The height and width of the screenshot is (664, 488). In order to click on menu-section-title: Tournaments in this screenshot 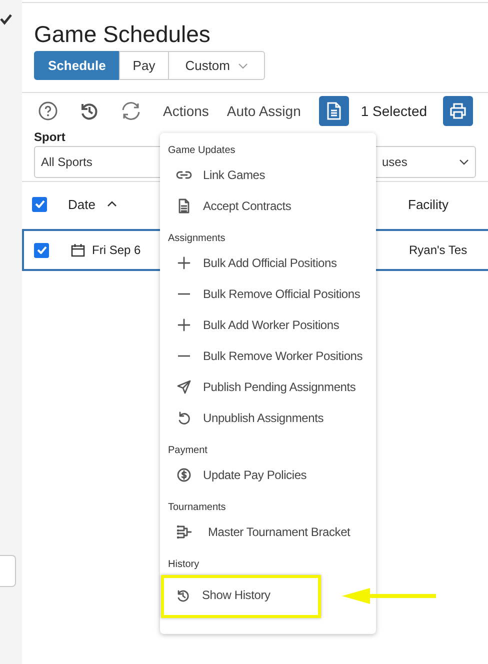, I will do `click(197, 508)`.